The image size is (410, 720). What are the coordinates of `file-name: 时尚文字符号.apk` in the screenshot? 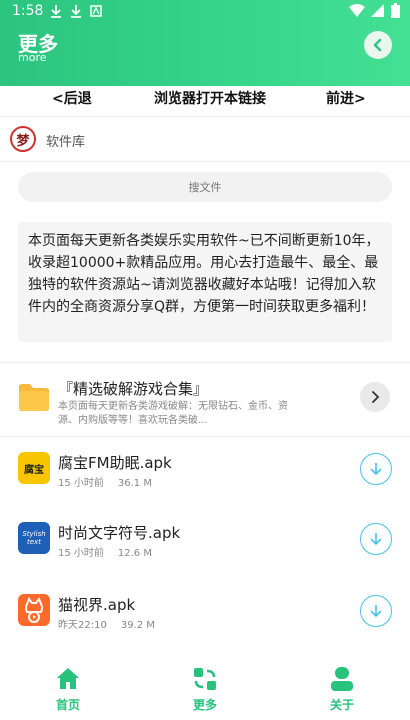 It's located at (119, 533).